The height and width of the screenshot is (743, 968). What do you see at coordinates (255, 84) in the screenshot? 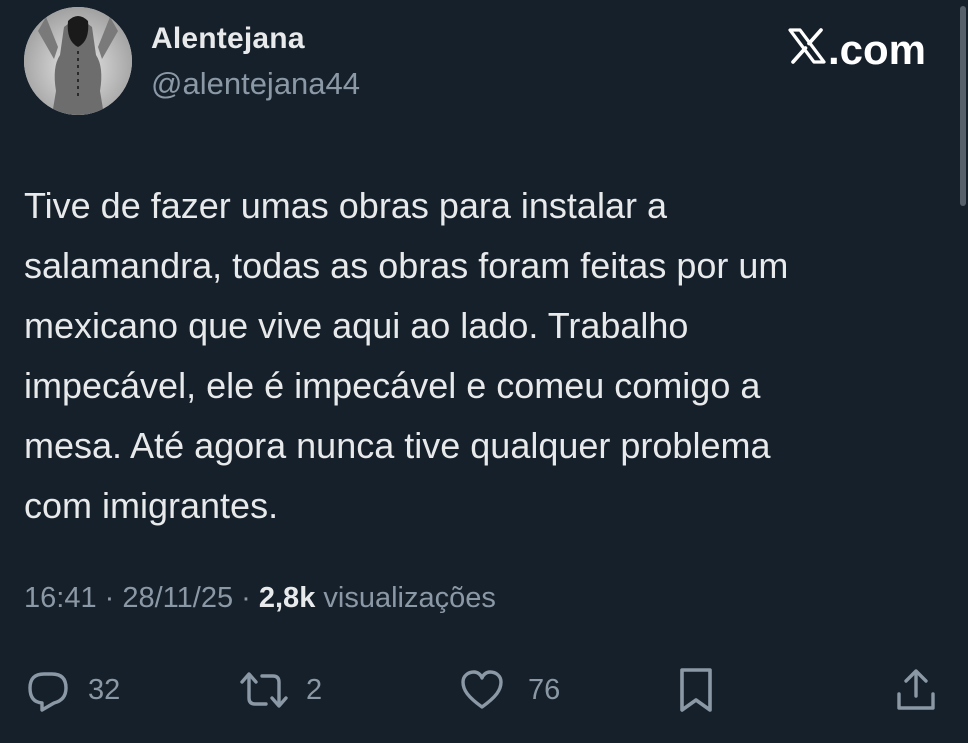
I see `author-handle: @alentejana44` at bounding box center [255, 84].